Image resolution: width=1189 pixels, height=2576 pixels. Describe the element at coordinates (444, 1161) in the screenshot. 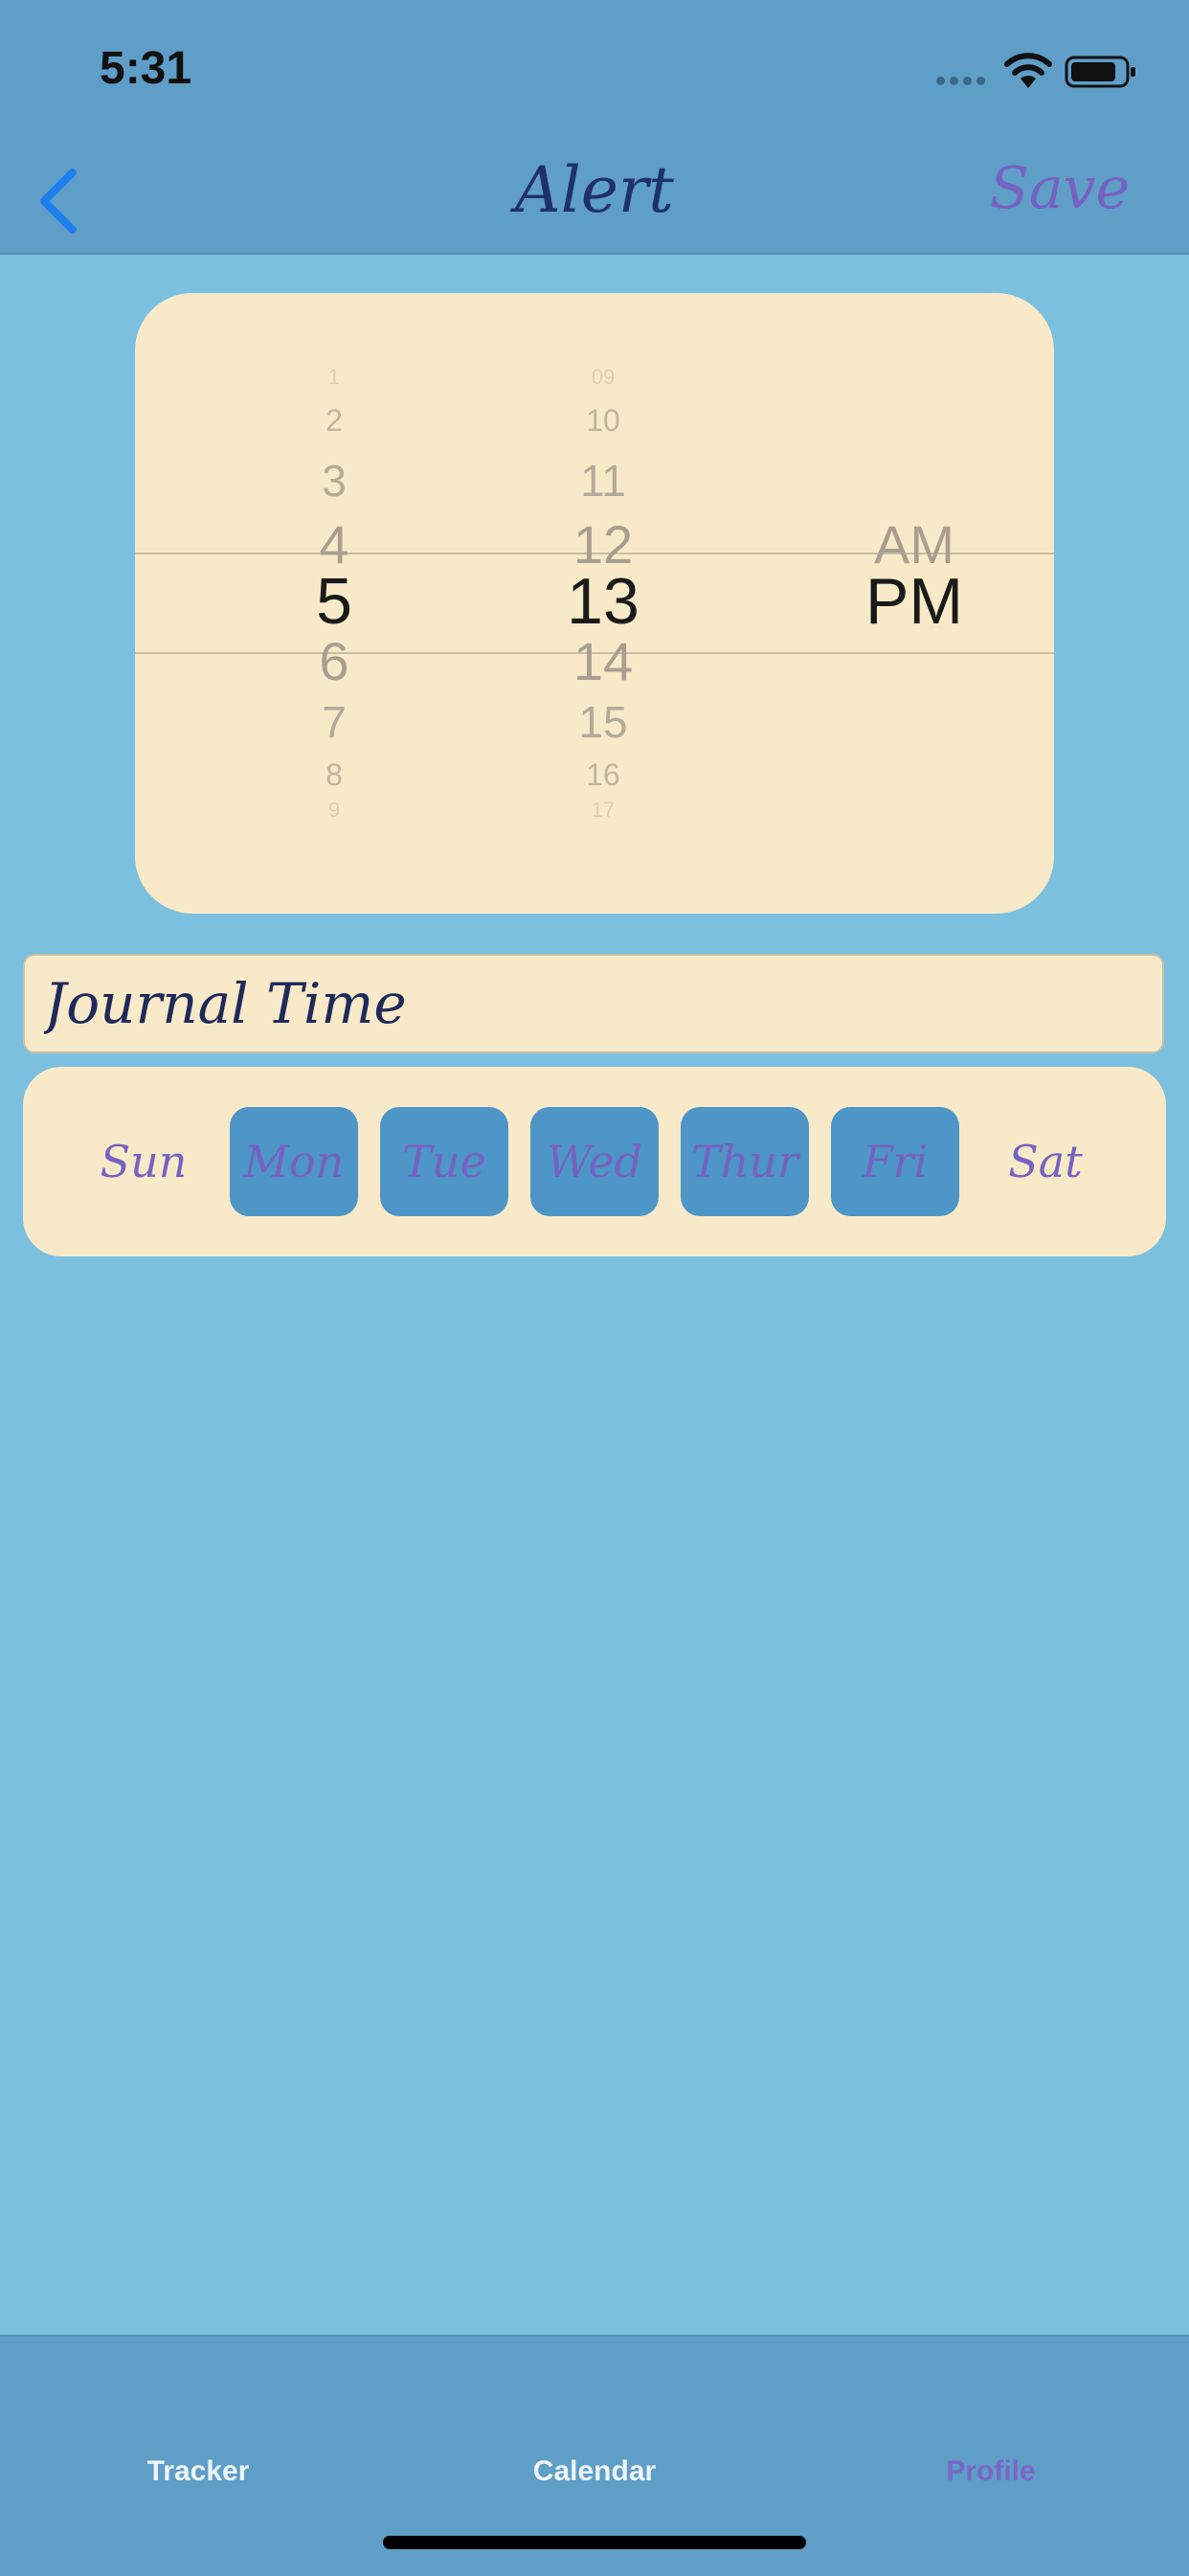

I see `day-toggle-tue: Tue` at that location.